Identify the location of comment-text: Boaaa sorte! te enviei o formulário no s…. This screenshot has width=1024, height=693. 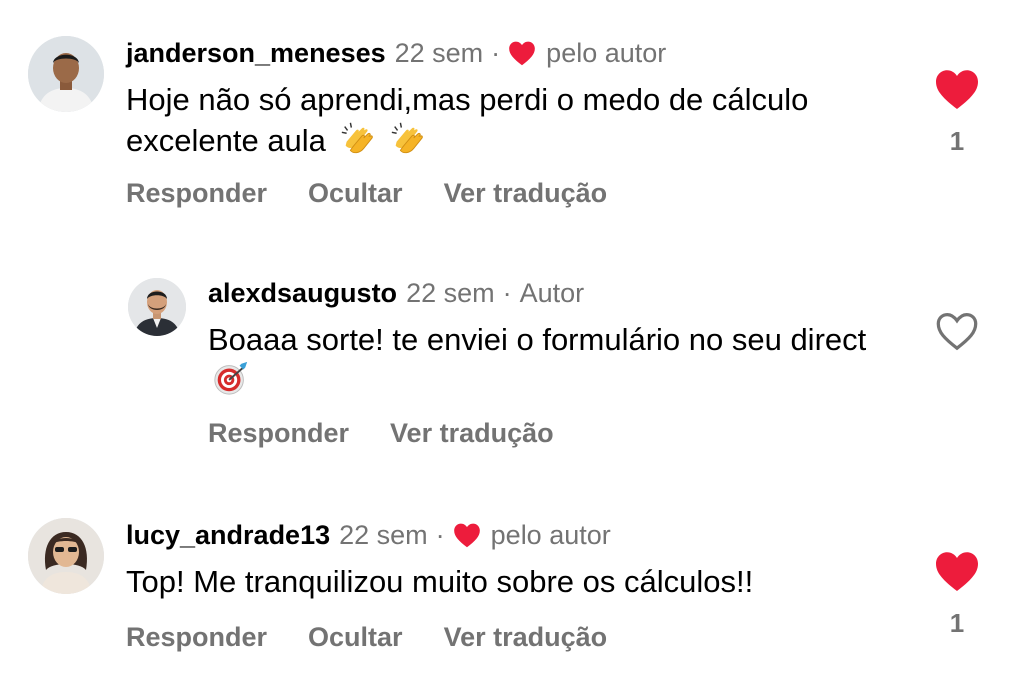
(537, 339).